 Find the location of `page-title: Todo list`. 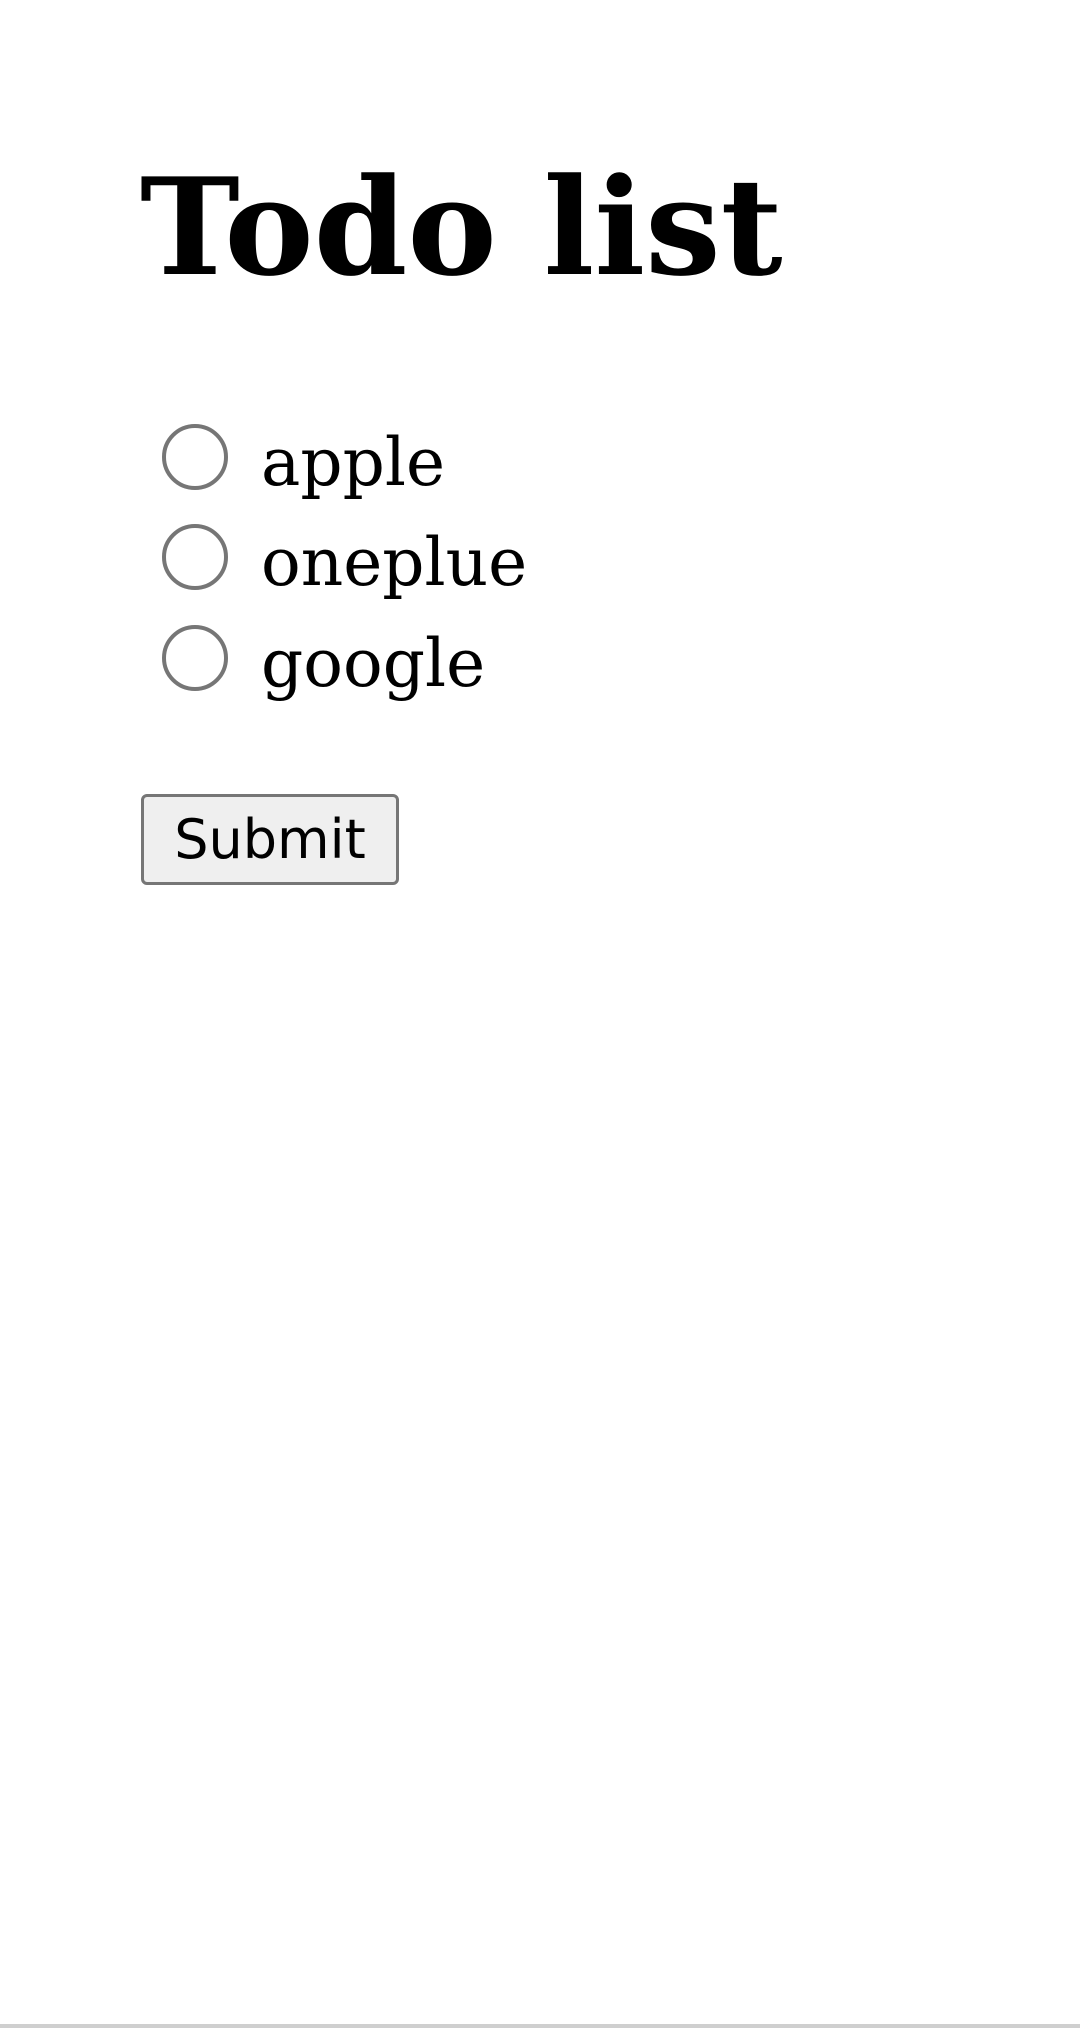

page-title: Todo list is located at coordinates (461, 227).